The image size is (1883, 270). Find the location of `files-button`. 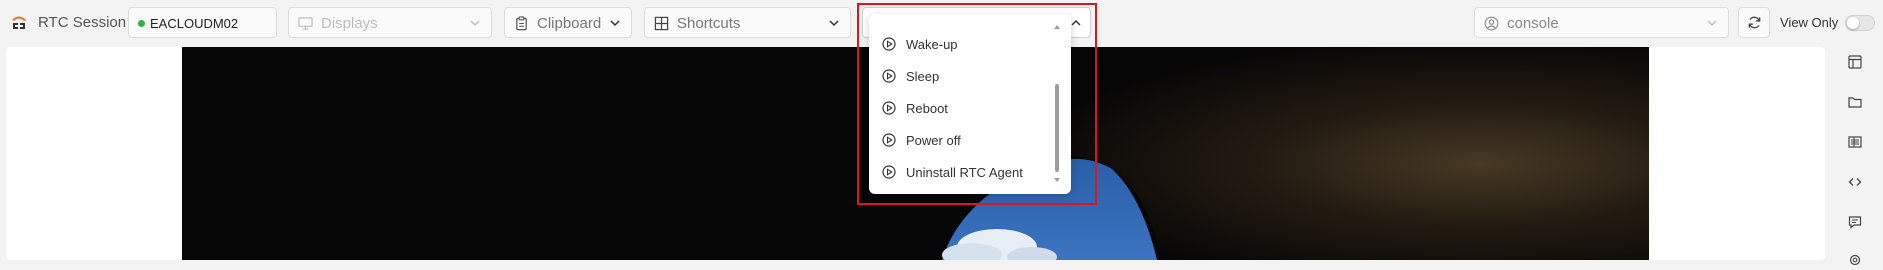

files-button is located at coordinates (1855, 102).